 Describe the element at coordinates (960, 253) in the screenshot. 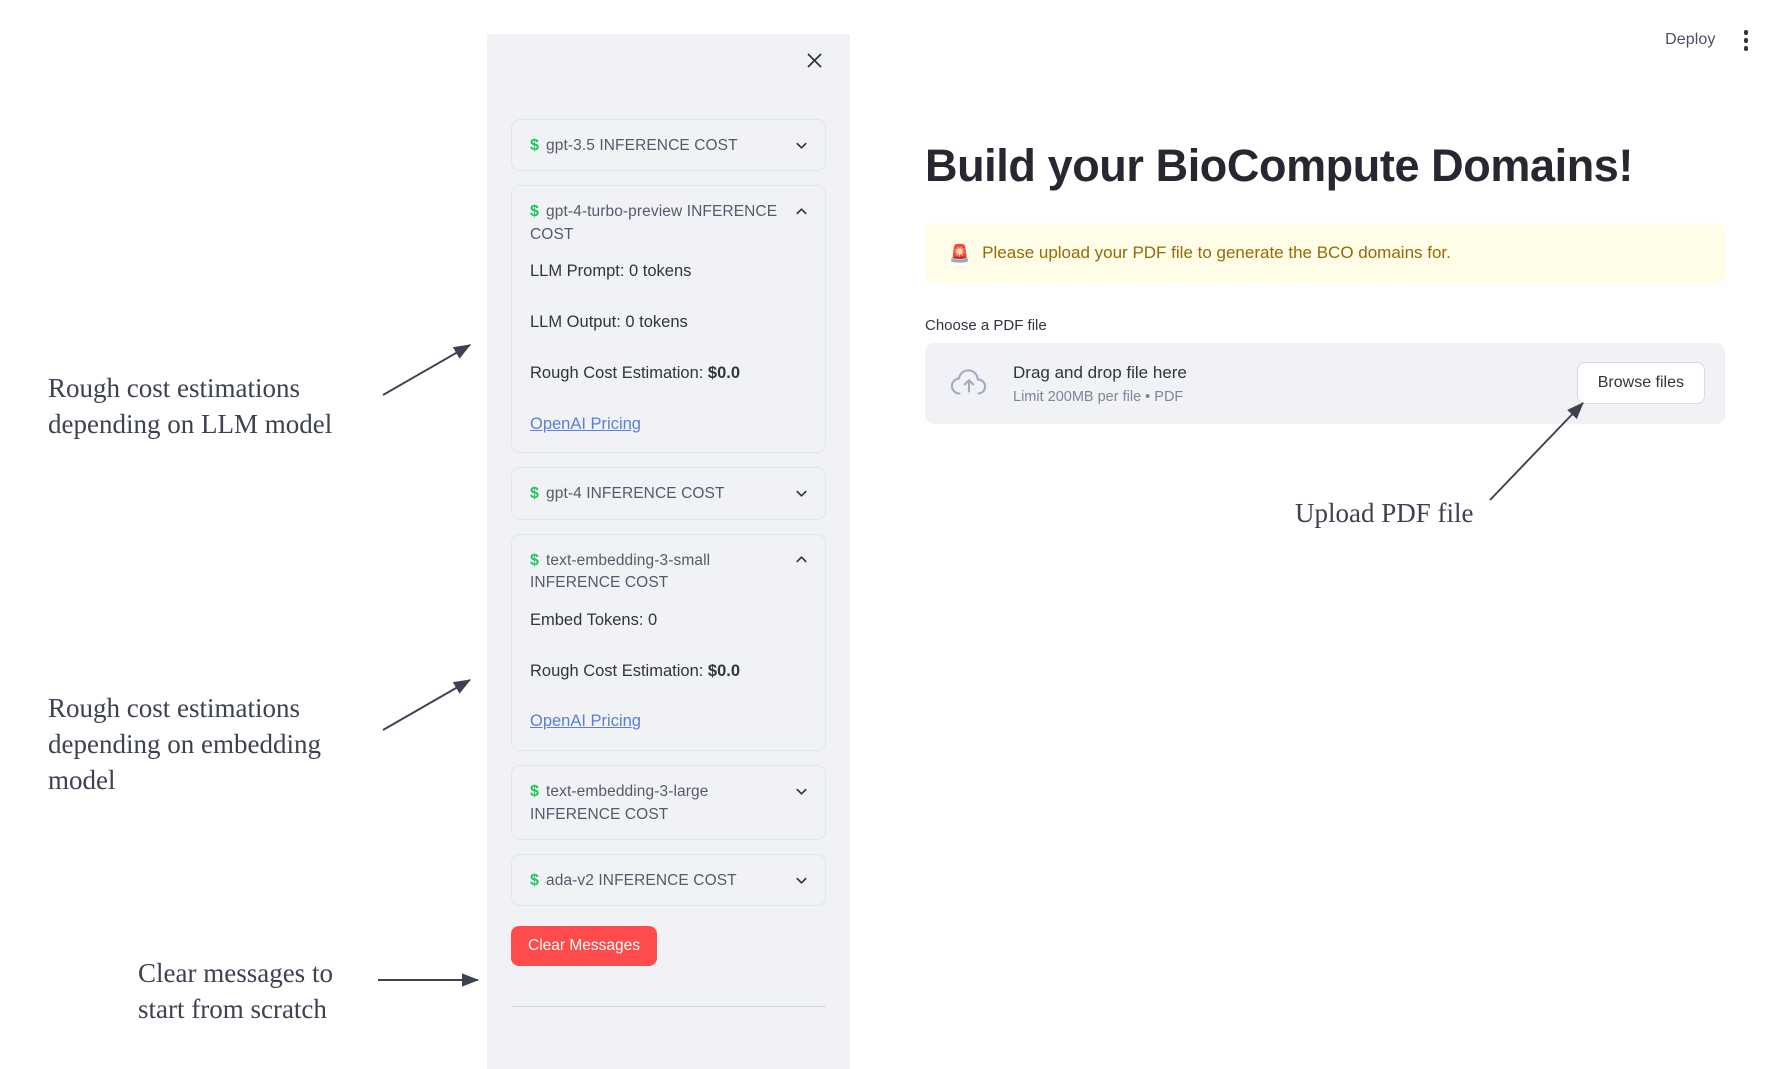

I see `siren-icon: 🚨` at that location.